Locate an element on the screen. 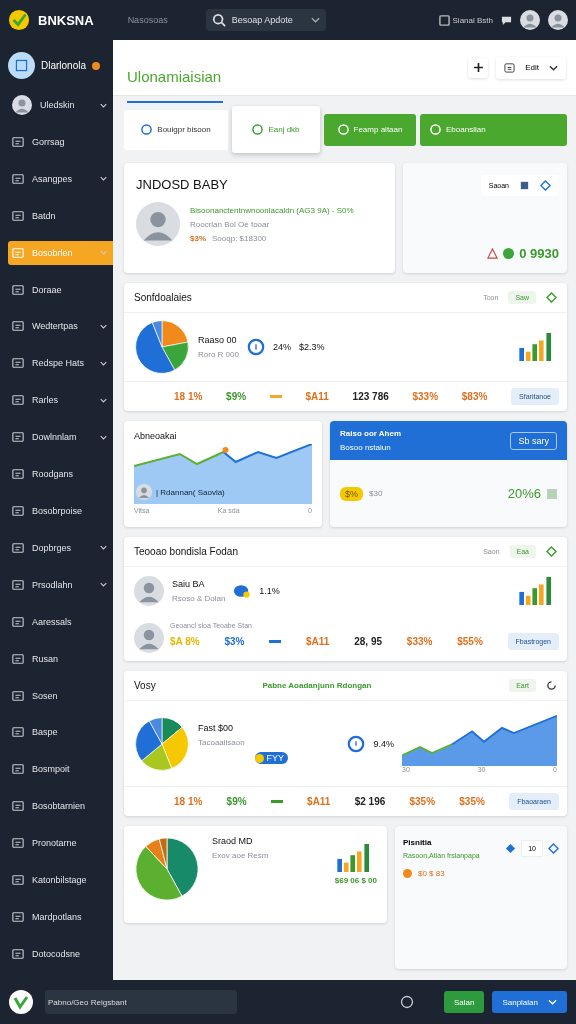 The image size is (576, 1024). calendar-icon is located at coordinates (510, 67).